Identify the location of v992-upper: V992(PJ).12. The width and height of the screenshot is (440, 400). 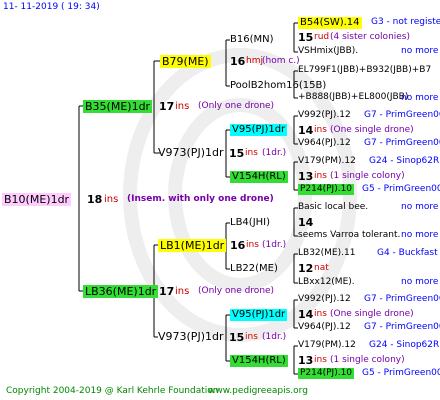
(324, 115).